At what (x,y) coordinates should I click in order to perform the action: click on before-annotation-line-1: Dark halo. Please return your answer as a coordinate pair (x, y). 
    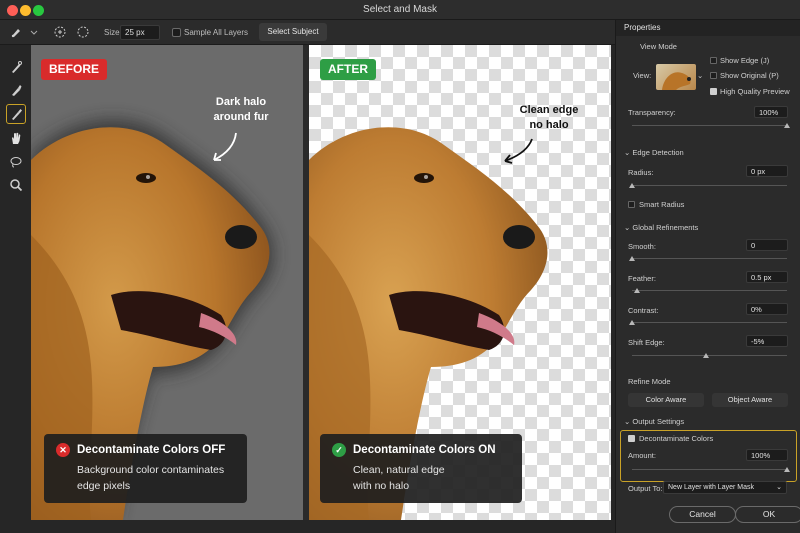
    Looking at the image, I should click on (241, 102).